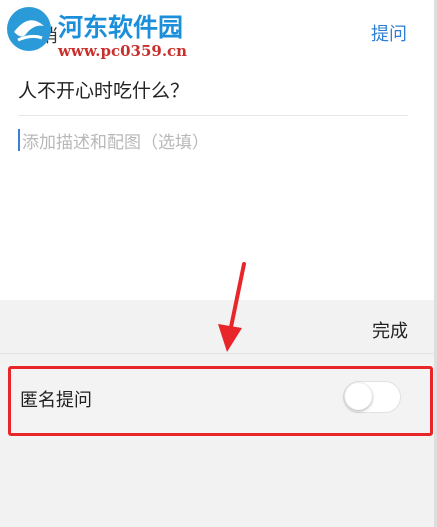 This screenshot has height=527, width=437. What do you see at coordinates (213, 141) in the screenshot?
I see `description-input: 添加描述和配图（选填）` at bounding box center [213, 141].